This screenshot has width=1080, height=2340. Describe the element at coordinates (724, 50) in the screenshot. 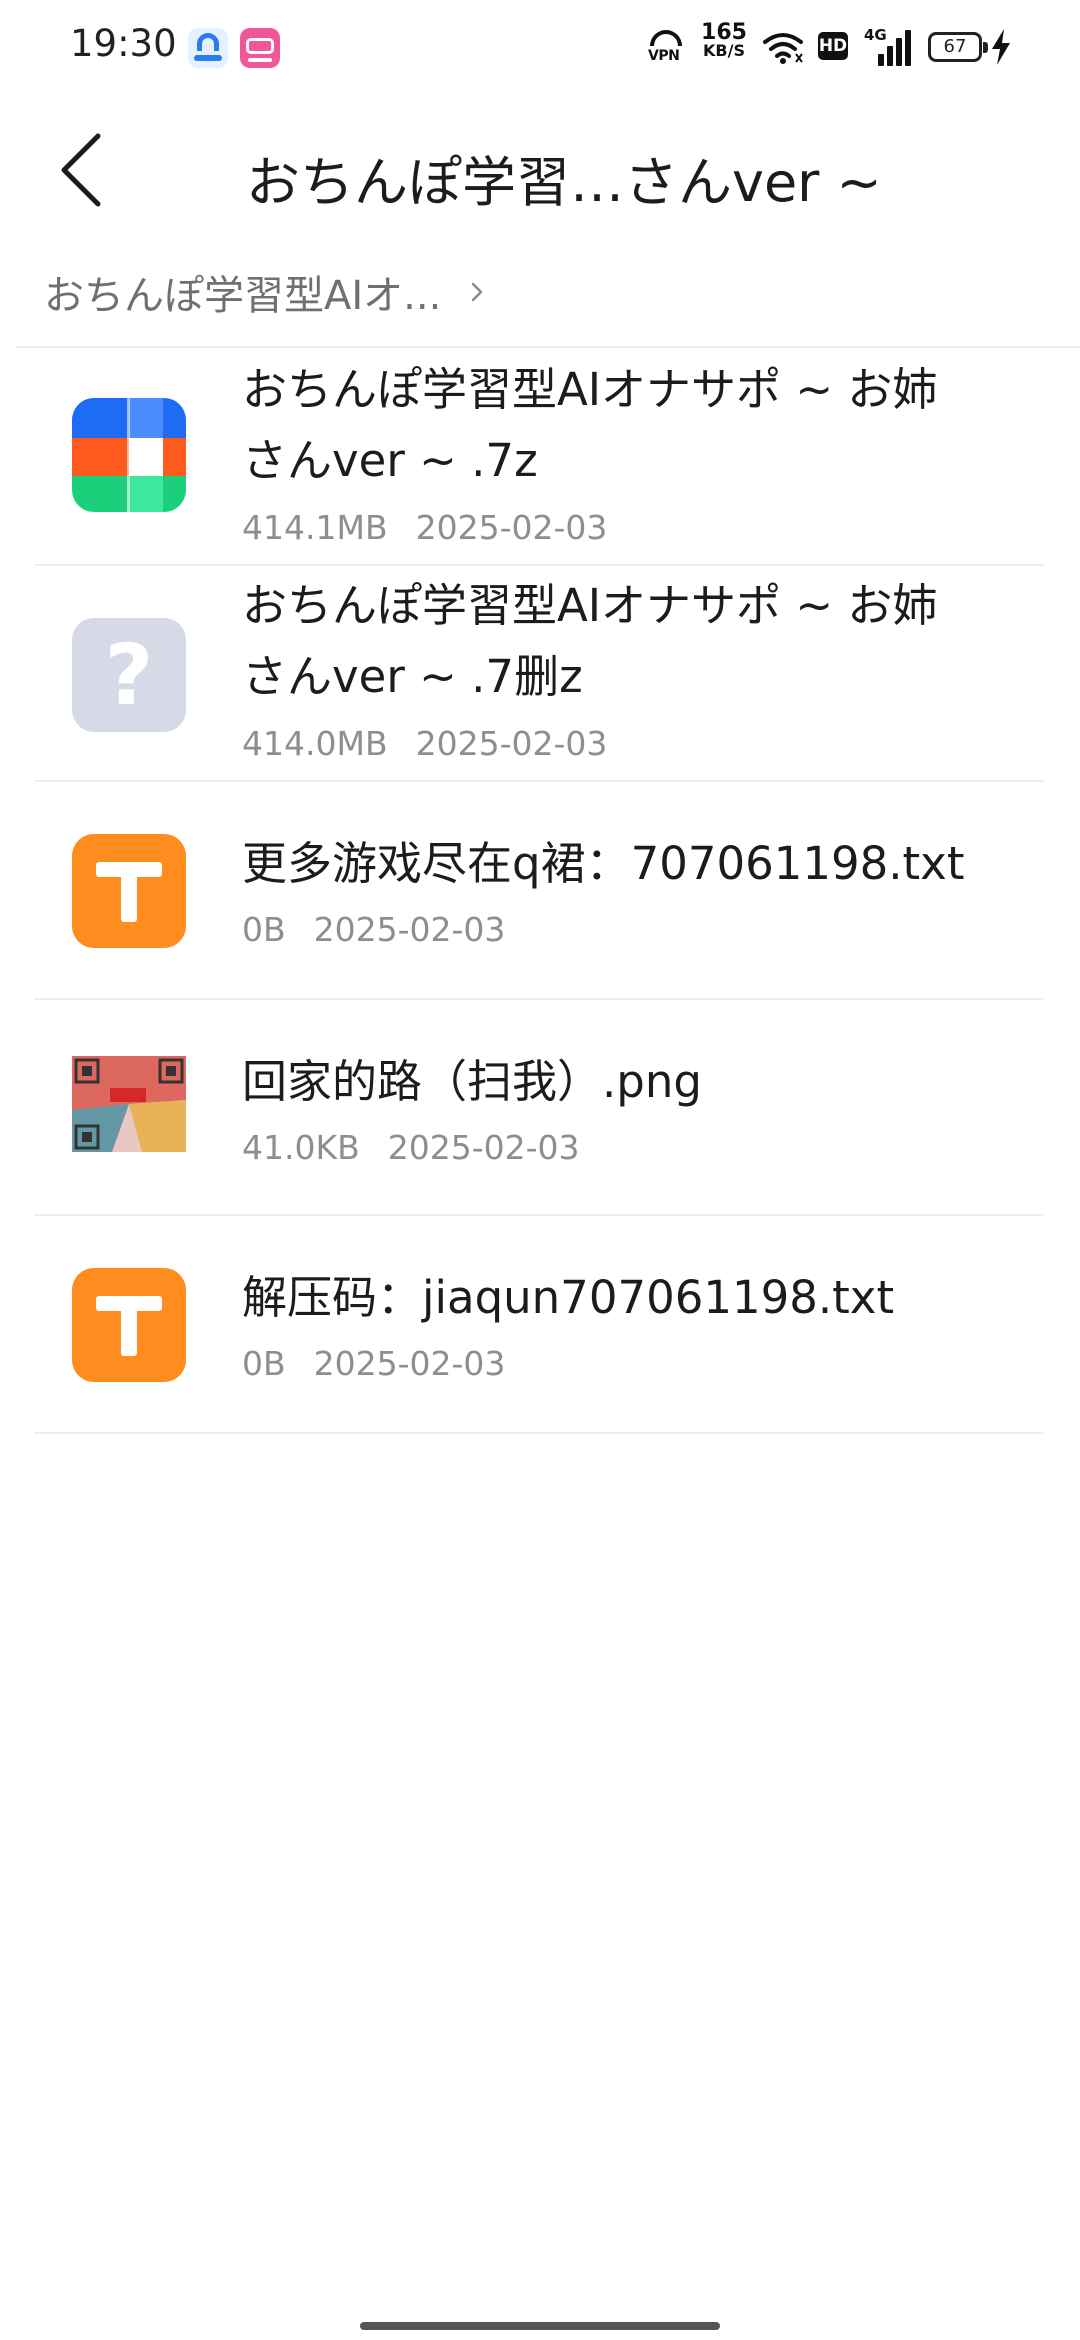

I see `network-speed-unit: KB/S` at that location.